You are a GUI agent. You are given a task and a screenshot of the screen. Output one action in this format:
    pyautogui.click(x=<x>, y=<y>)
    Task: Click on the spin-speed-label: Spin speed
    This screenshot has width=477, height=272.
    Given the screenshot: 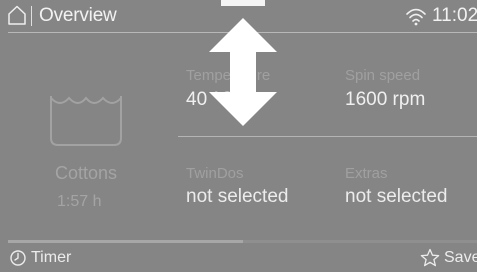 What is the action you would take?
    pyautogui.click(x=383, y=75)
    